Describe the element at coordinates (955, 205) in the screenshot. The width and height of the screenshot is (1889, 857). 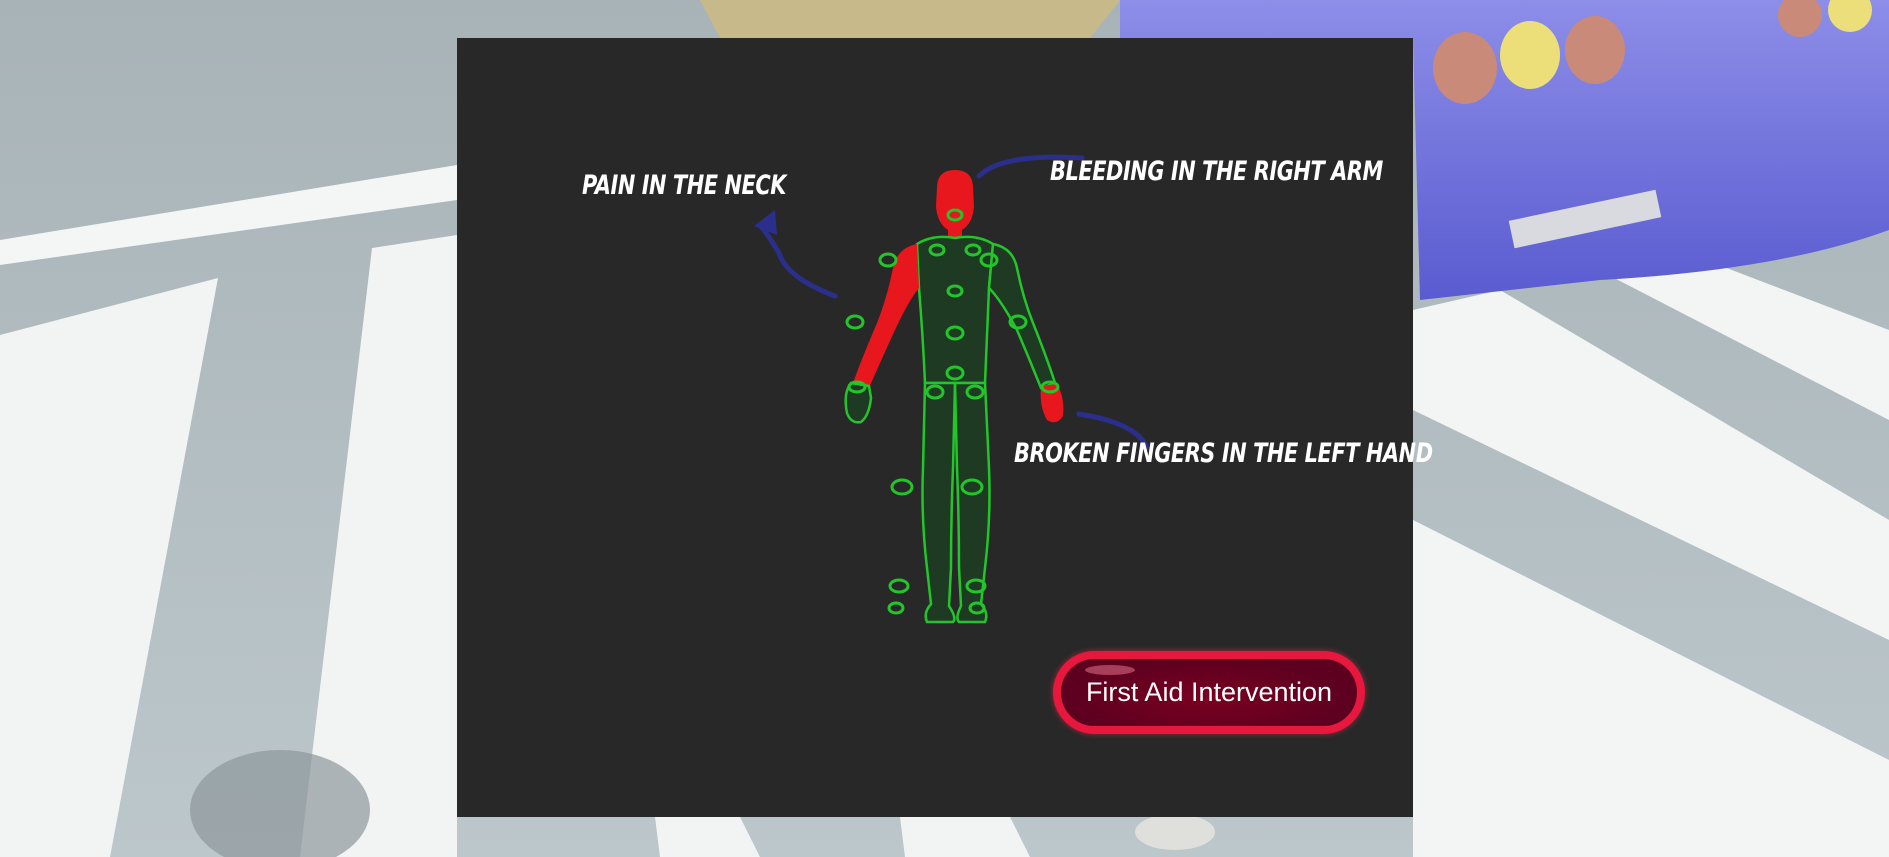
I see `head-injured` at that location.